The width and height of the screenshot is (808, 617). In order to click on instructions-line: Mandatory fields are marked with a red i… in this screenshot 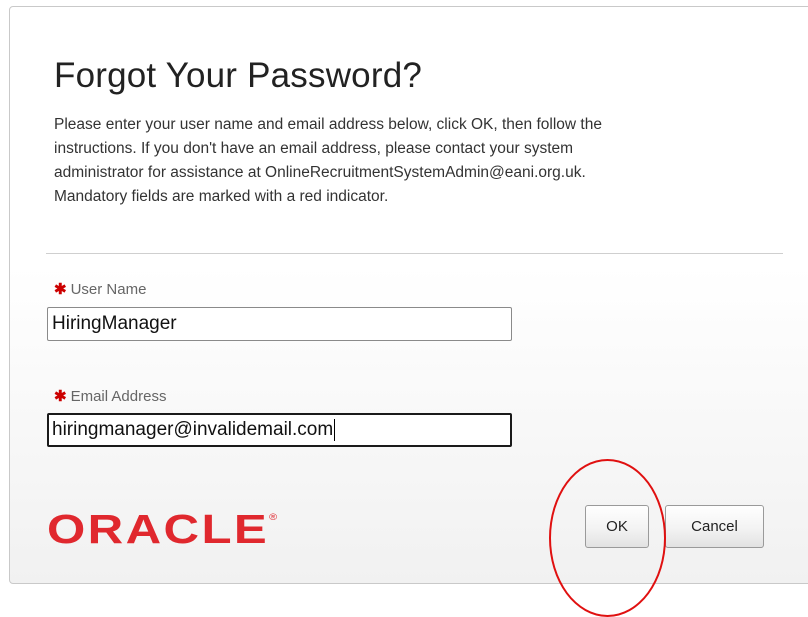, I will do `click(221, 196)`.